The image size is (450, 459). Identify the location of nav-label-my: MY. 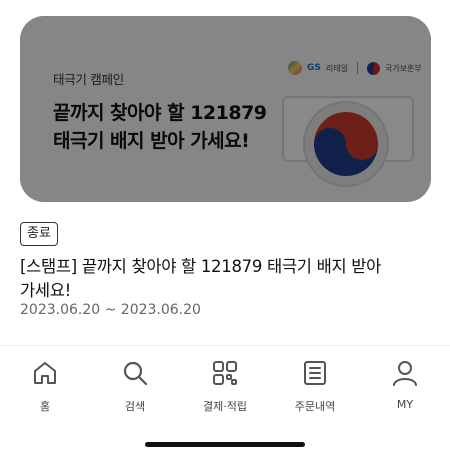
(405, 404).